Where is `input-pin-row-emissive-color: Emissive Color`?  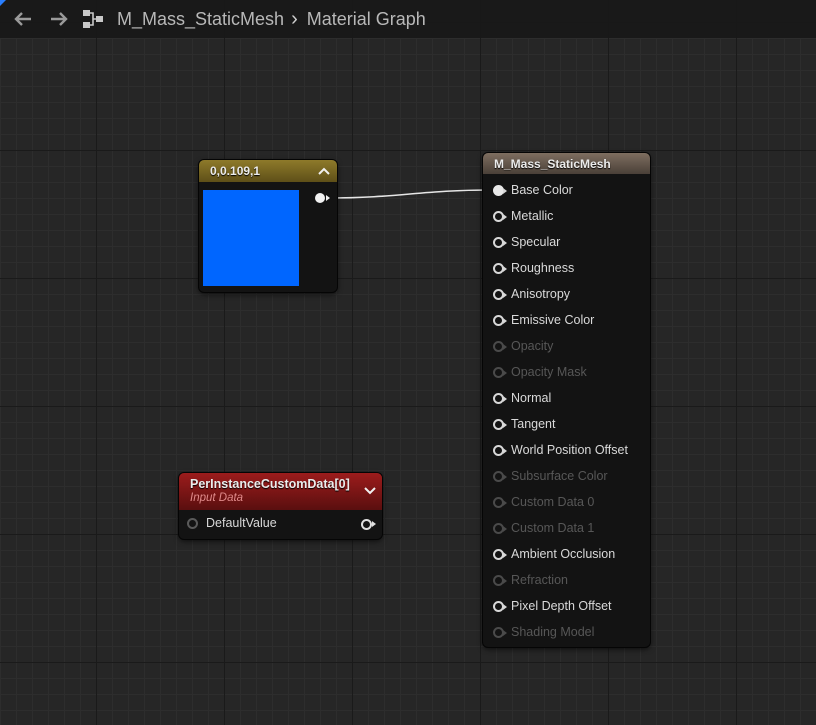
input-pin-row-emissive-color: Emissive Color is located at coordinates (543, 320).